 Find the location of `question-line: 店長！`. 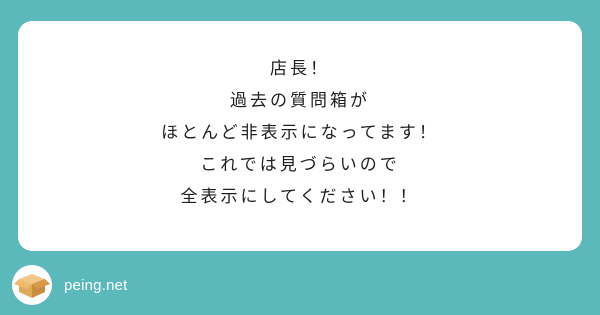

question-line: 店長！ is located at coordinates (300, 69).